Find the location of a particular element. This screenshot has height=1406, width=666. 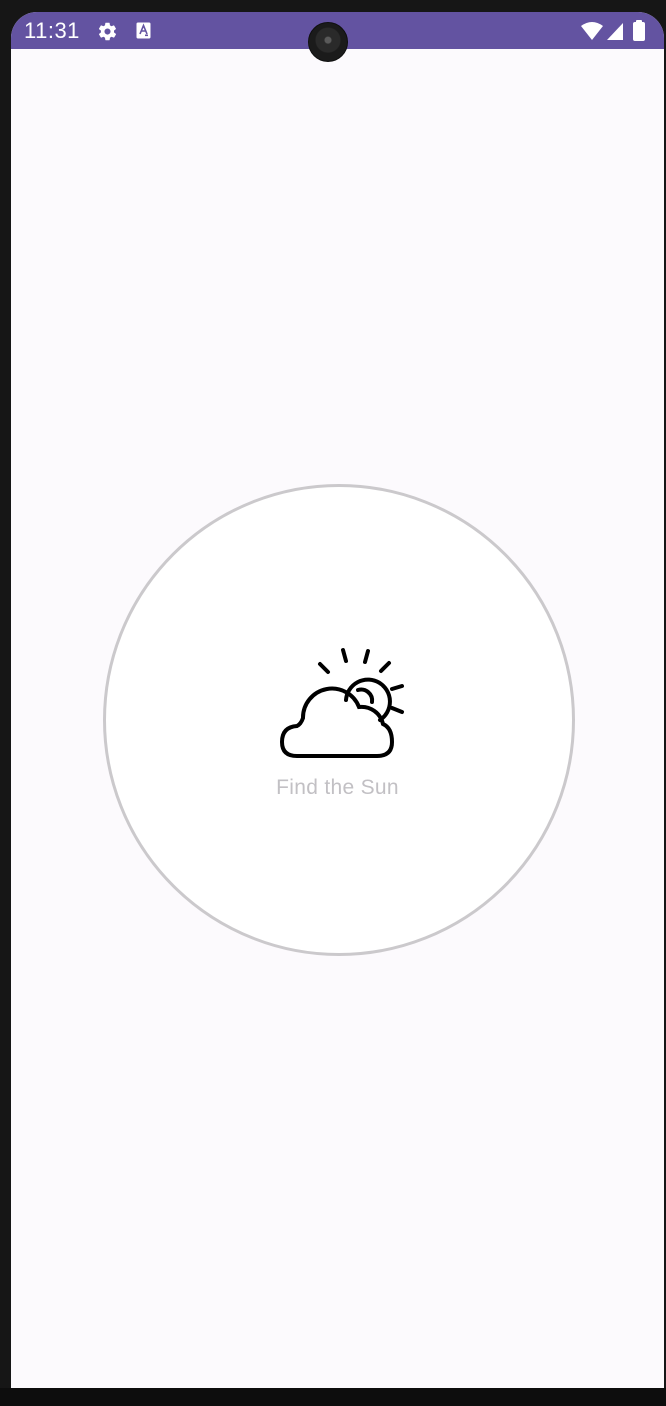

wifi-icon is located at coordinates (592, 31).